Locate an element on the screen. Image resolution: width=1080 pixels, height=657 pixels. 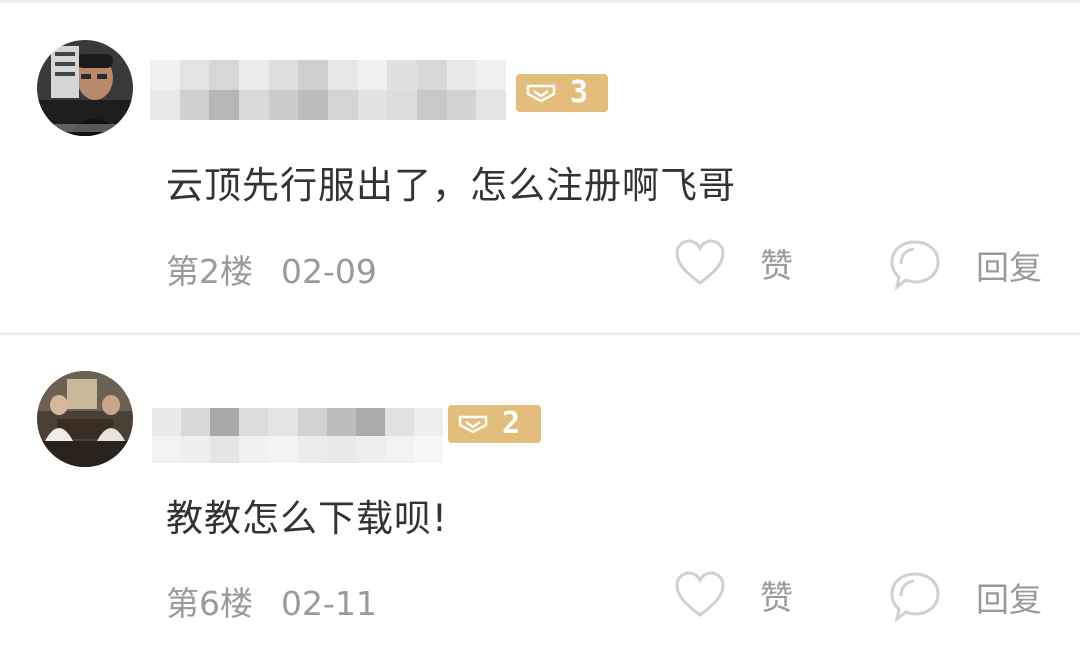
floor-number: 第2楼 is located at coordinates (209, 271).